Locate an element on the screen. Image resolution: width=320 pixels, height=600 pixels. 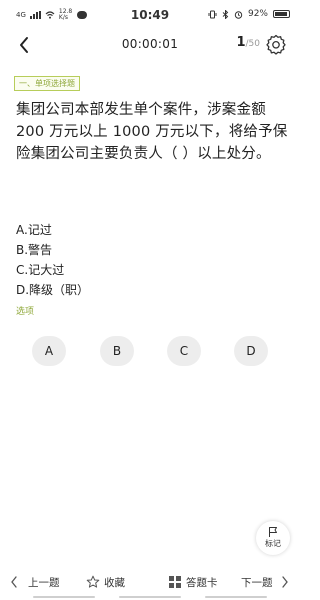
total-questions: /50 is located at coordinates (252, 44).